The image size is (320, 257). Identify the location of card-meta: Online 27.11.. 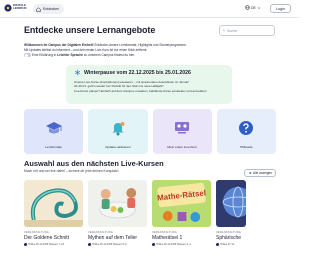
(231, 244).